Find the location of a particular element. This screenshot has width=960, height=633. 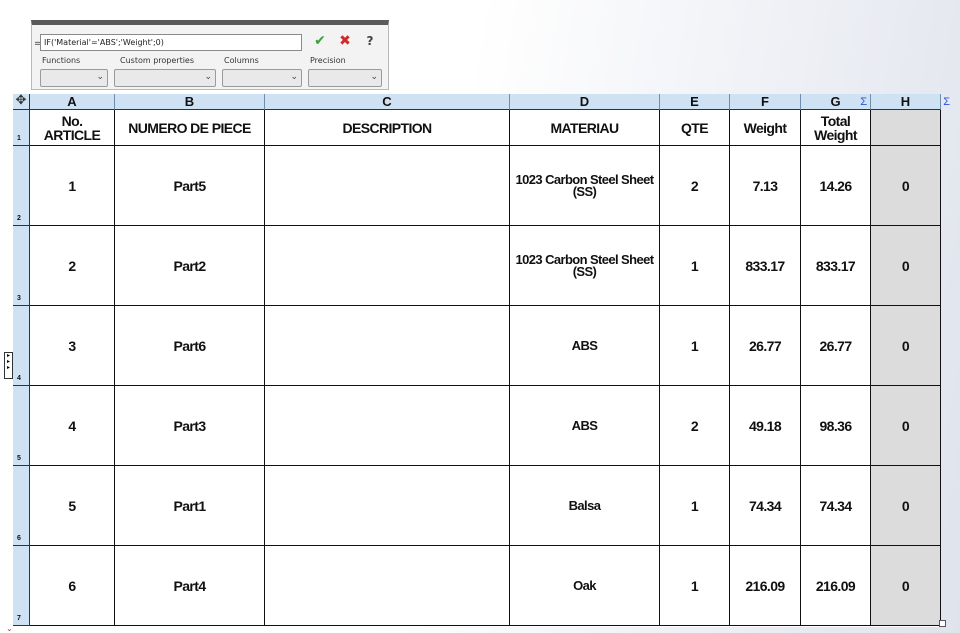

row-header-5: 5 is located at coordinates (21, 426).